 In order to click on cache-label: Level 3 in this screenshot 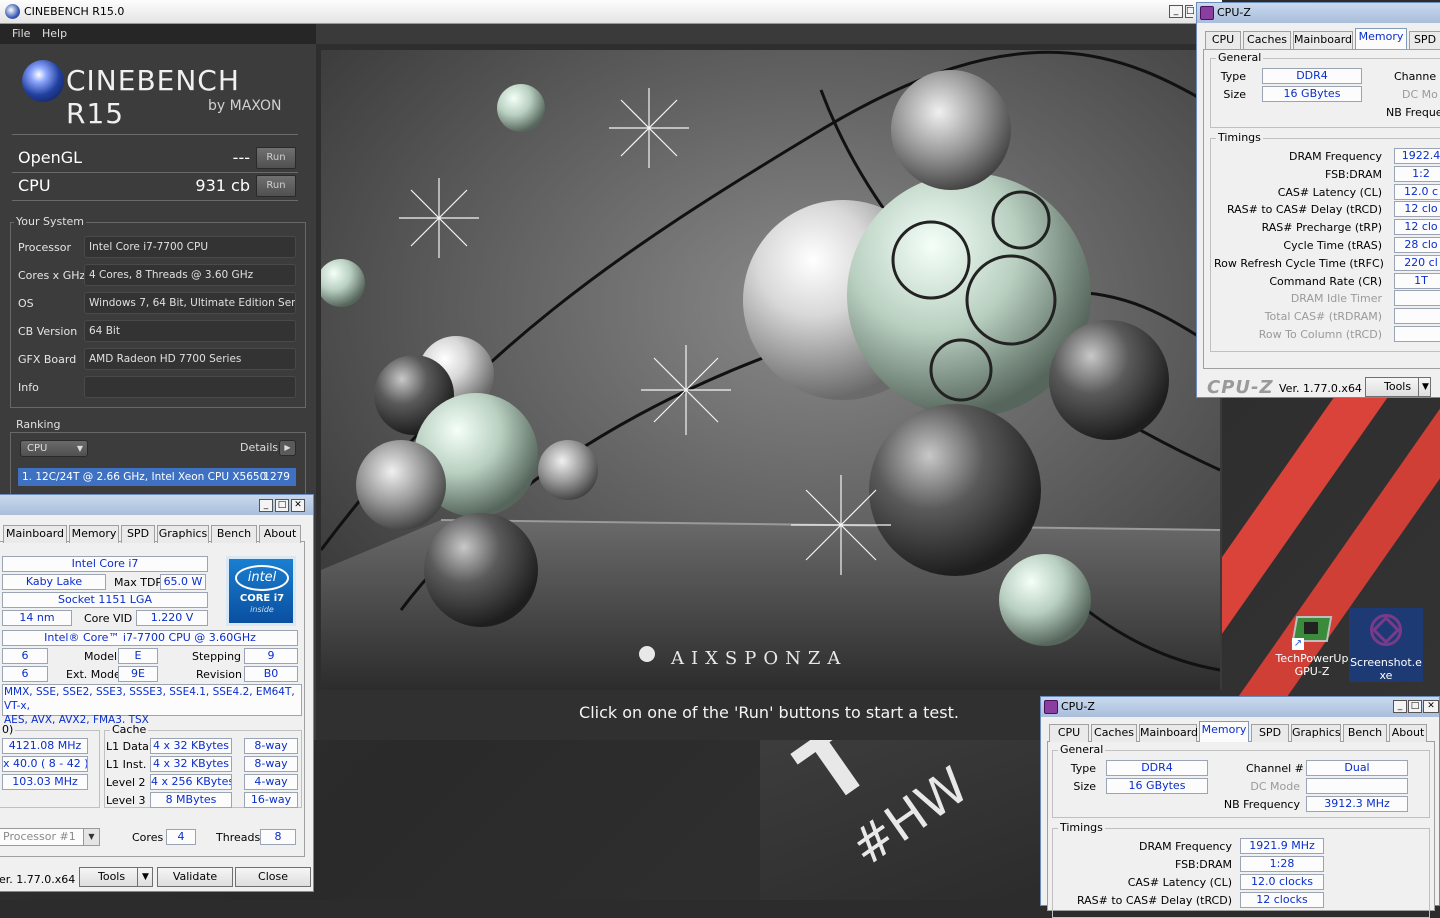, I will do `click(126, 800)`.